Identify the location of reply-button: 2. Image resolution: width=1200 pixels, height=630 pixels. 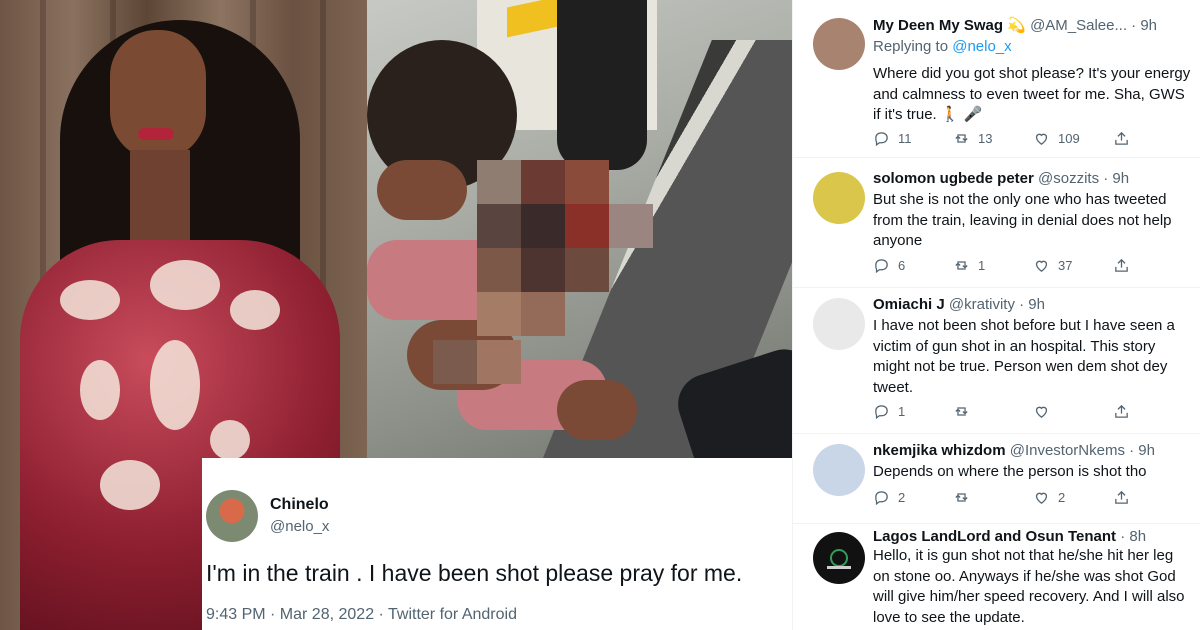
(913, 497).